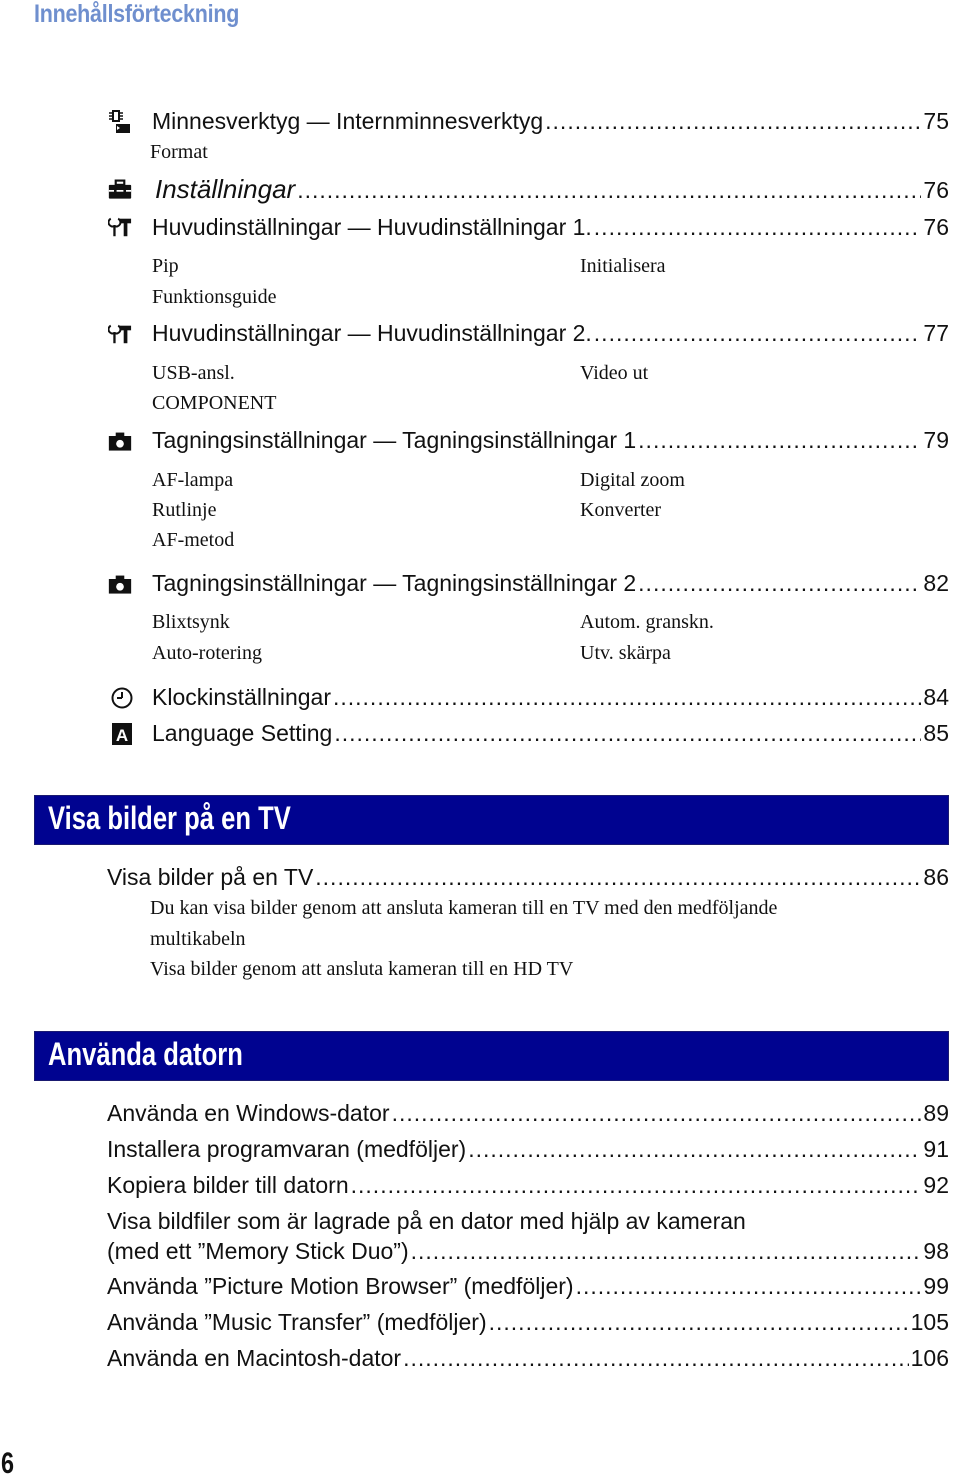 The height and width of the screenshot is (1481, 960). I want to click on toc-entry: Använda en Windows-dator89, so click(528, 1113).